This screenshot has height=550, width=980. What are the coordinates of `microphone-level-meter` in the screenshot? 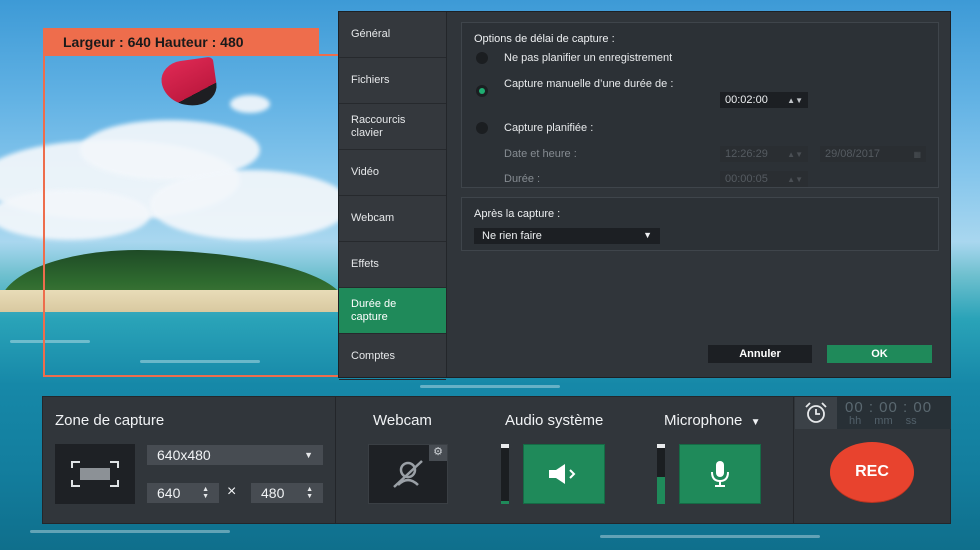 It's located at (661, 474).